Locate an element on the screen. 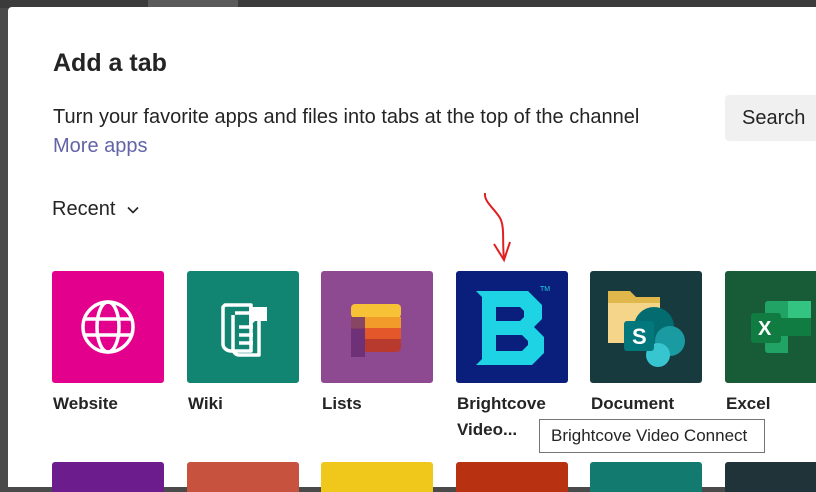  brightcove-icon: TM is located at coordinates (512, 327).